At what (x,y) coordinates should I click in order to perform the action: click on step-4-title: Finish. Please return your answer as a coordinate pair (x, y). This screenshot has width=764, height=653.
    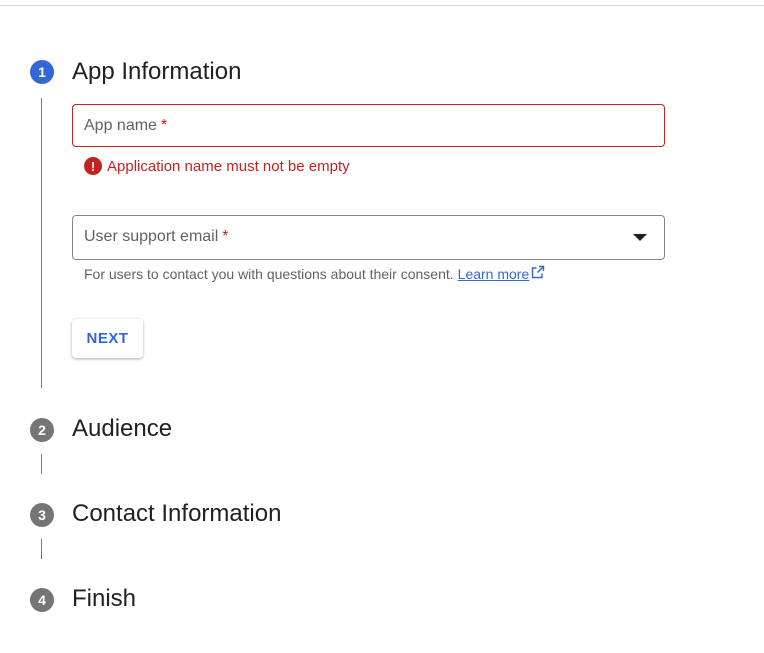
    Looking at the image, I should click on (104, 599).